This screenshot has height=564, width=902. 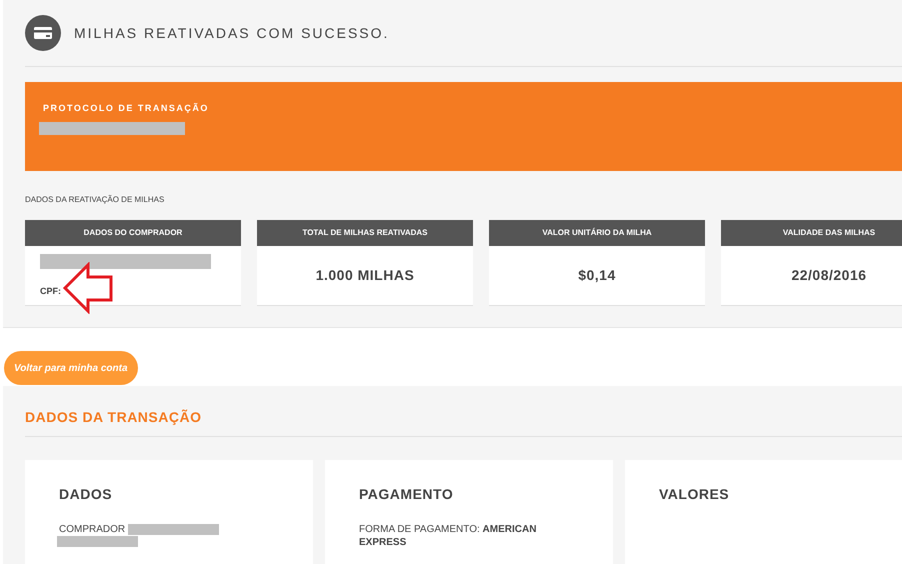 What do you see at coordinates (95, 199) in the screenshot?
I see `section-label: DADOS DA REATIVAÇÃO DE MILHAS` at bounding box center [95, 199].